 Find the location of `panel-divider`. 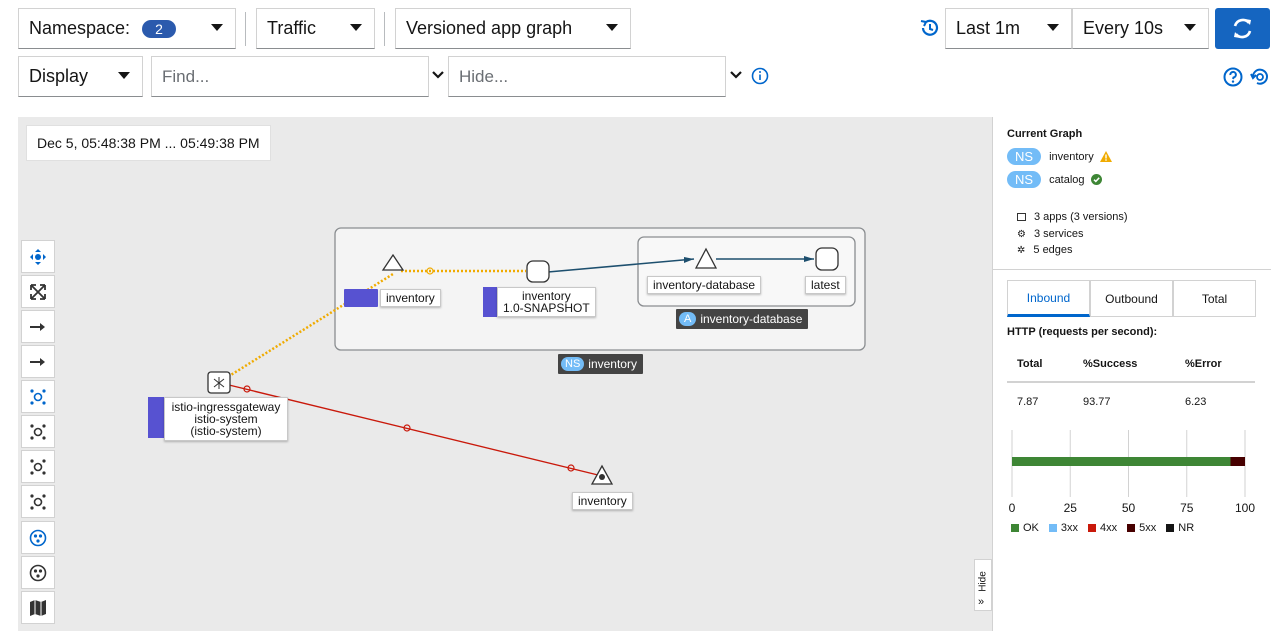

panel-divider is located at coordinates (1132, 269).